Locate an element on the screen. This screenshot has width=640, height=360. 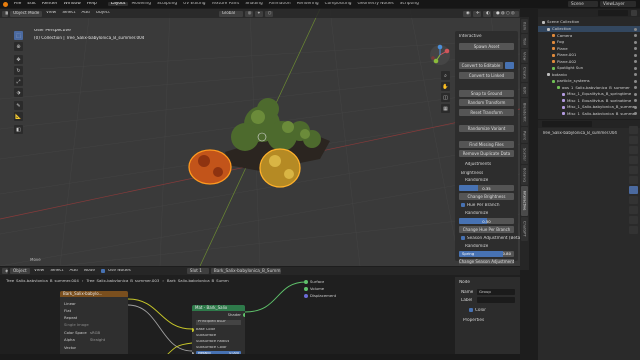
menu-help: Help is located at coordinates (92, 4).